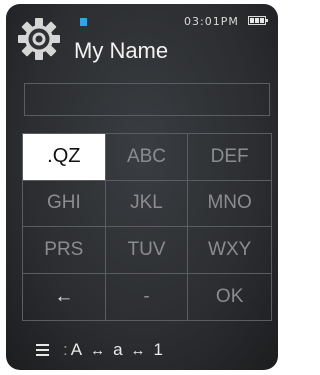 This screenshot has width=320, height=375. Describe the element at coordinates (147, 250) in the screenshot. I see `key-tuv: TUV` at that location.